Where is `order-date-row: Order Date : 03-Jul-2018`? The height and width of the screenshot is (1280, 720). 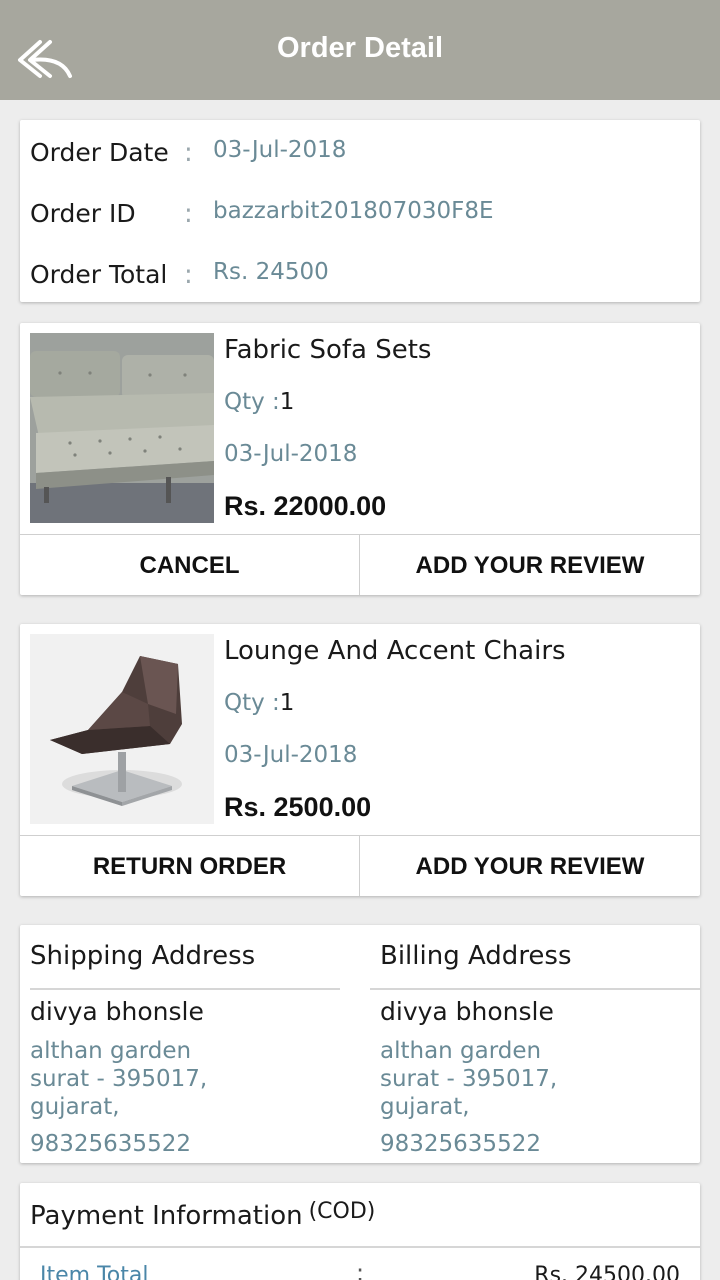 order-date-row: Order Date : 03-Jul-2018 is located at coordinates (360, 152).